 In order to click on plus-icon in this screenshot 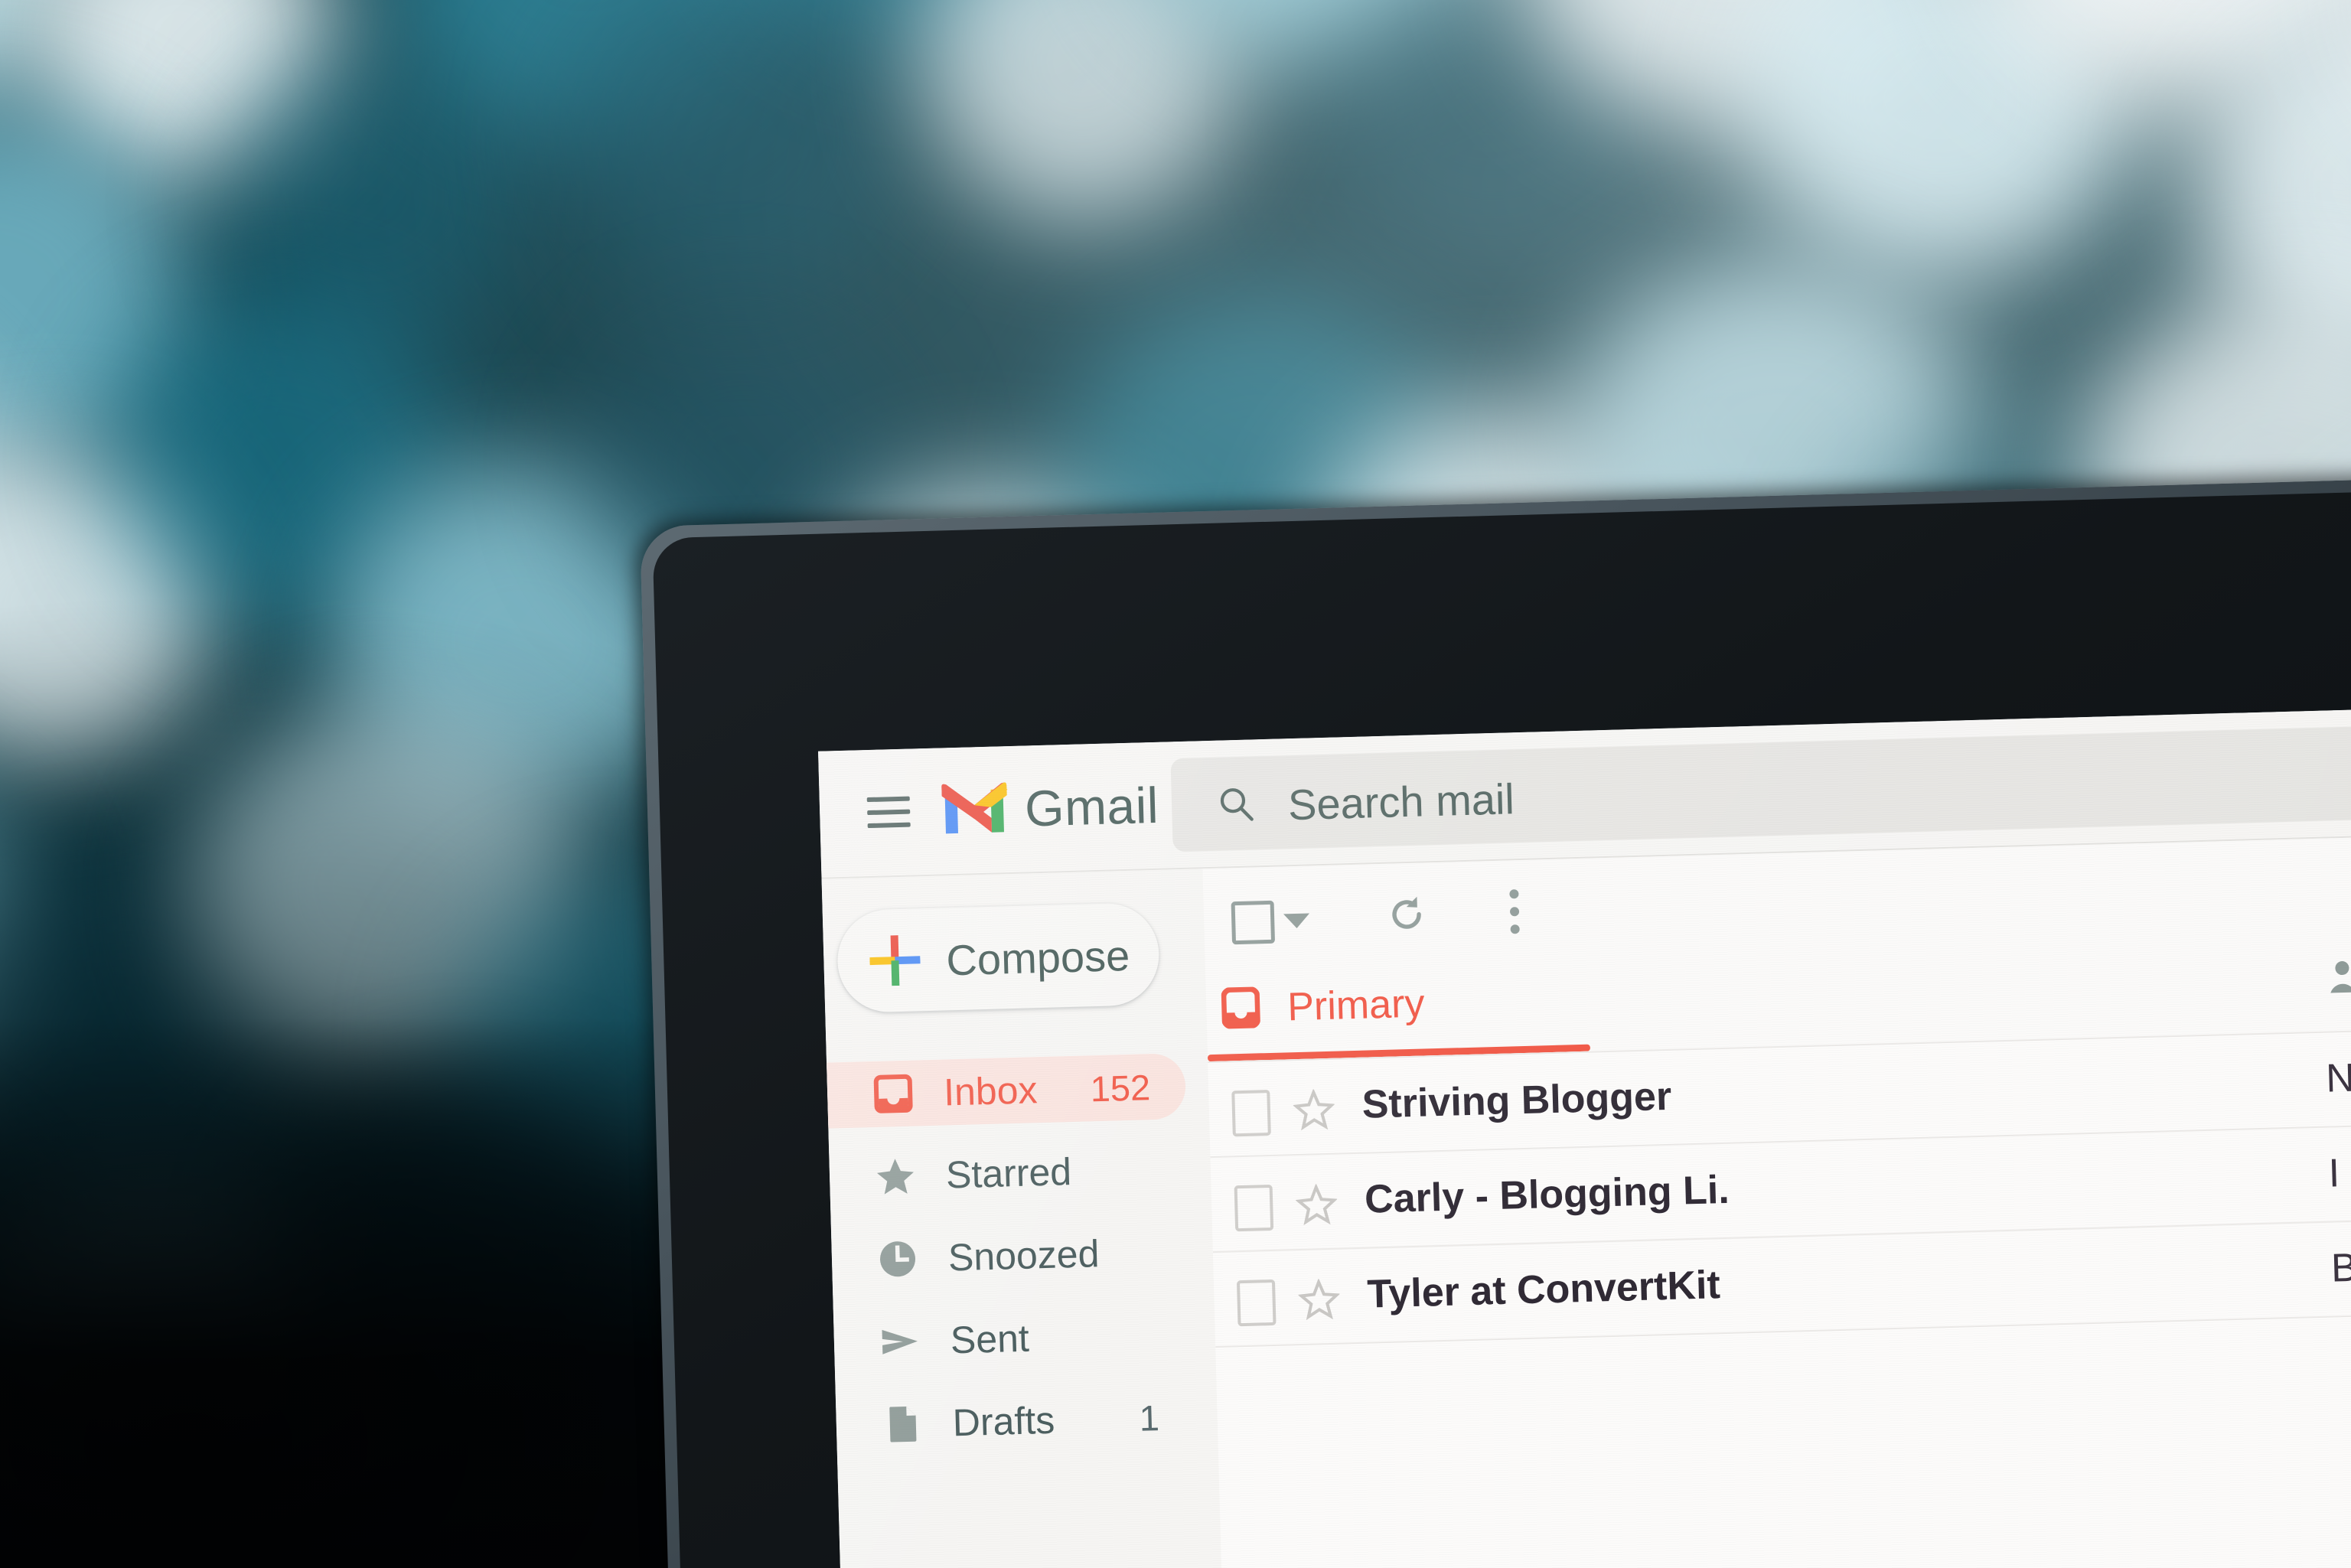, I will do `click(895, 960)`.